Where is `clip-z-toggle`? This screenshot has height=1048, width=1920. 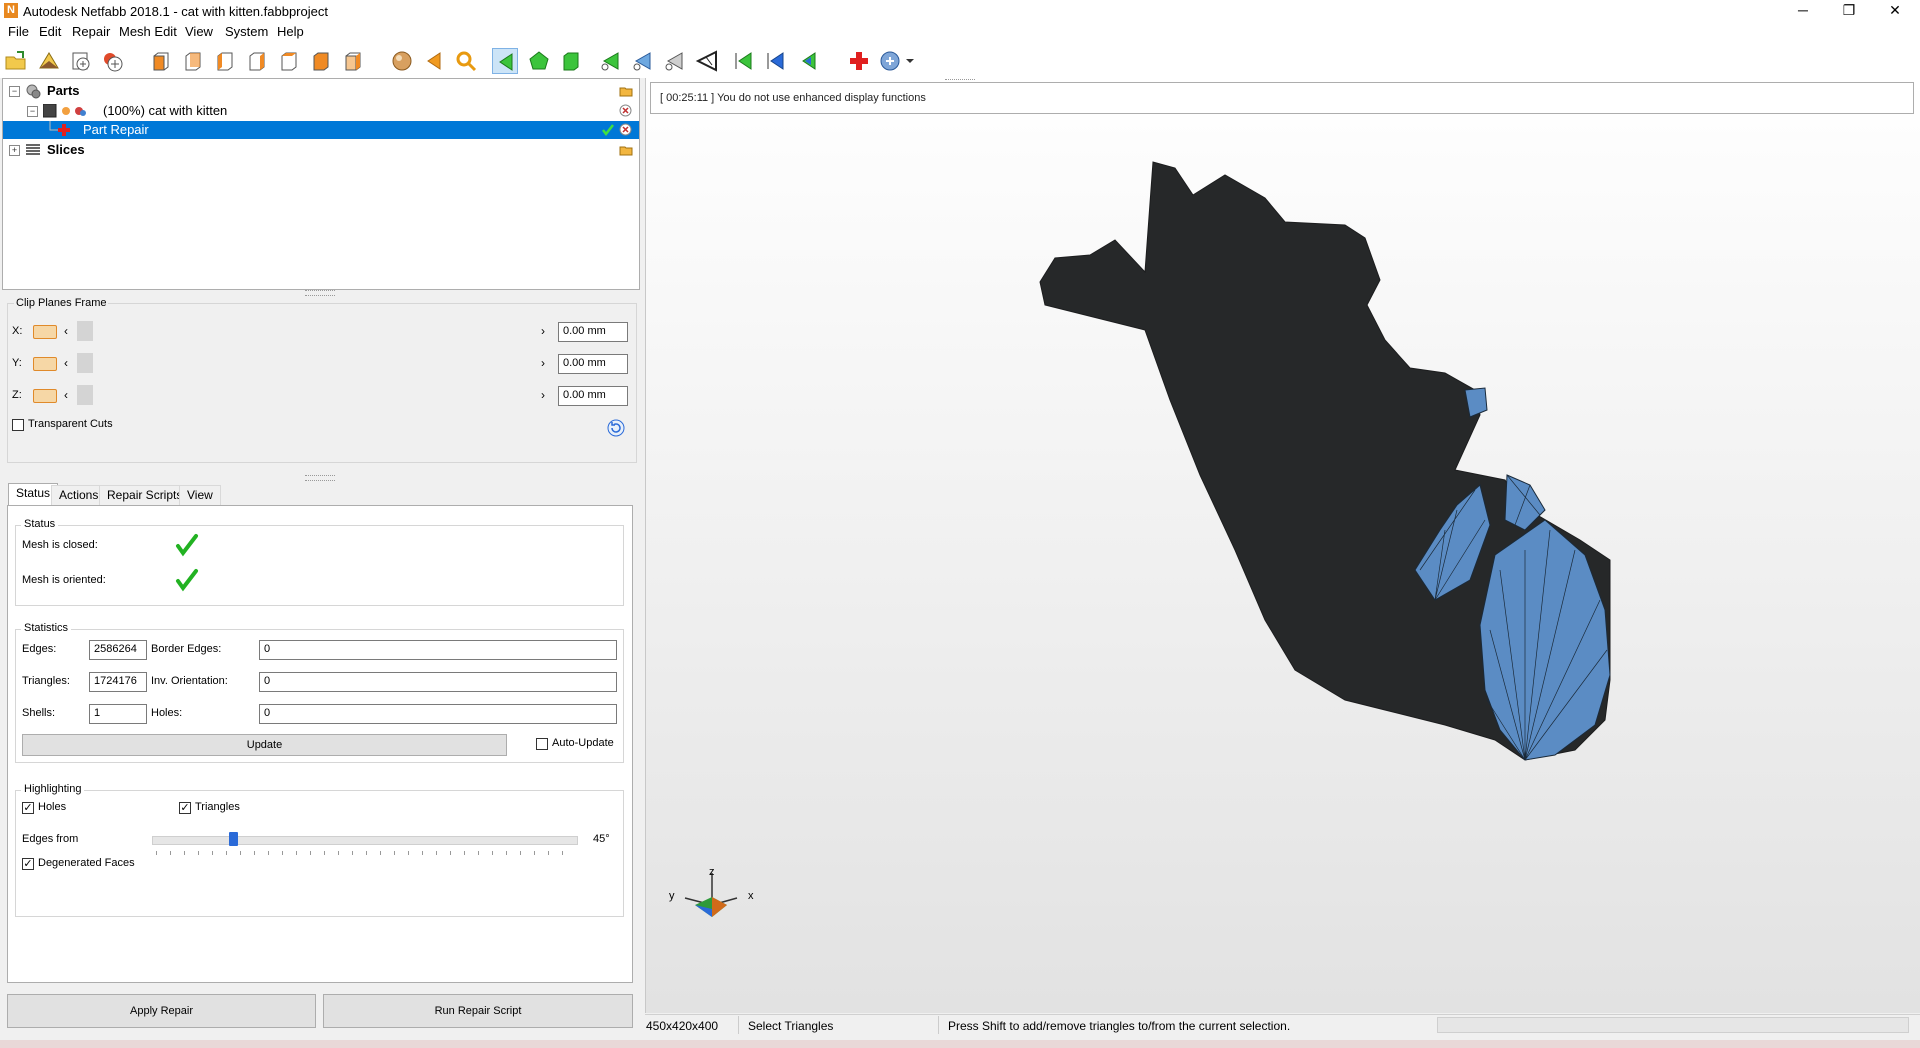
clip-z-toggle is located at coordinates (45, 396).